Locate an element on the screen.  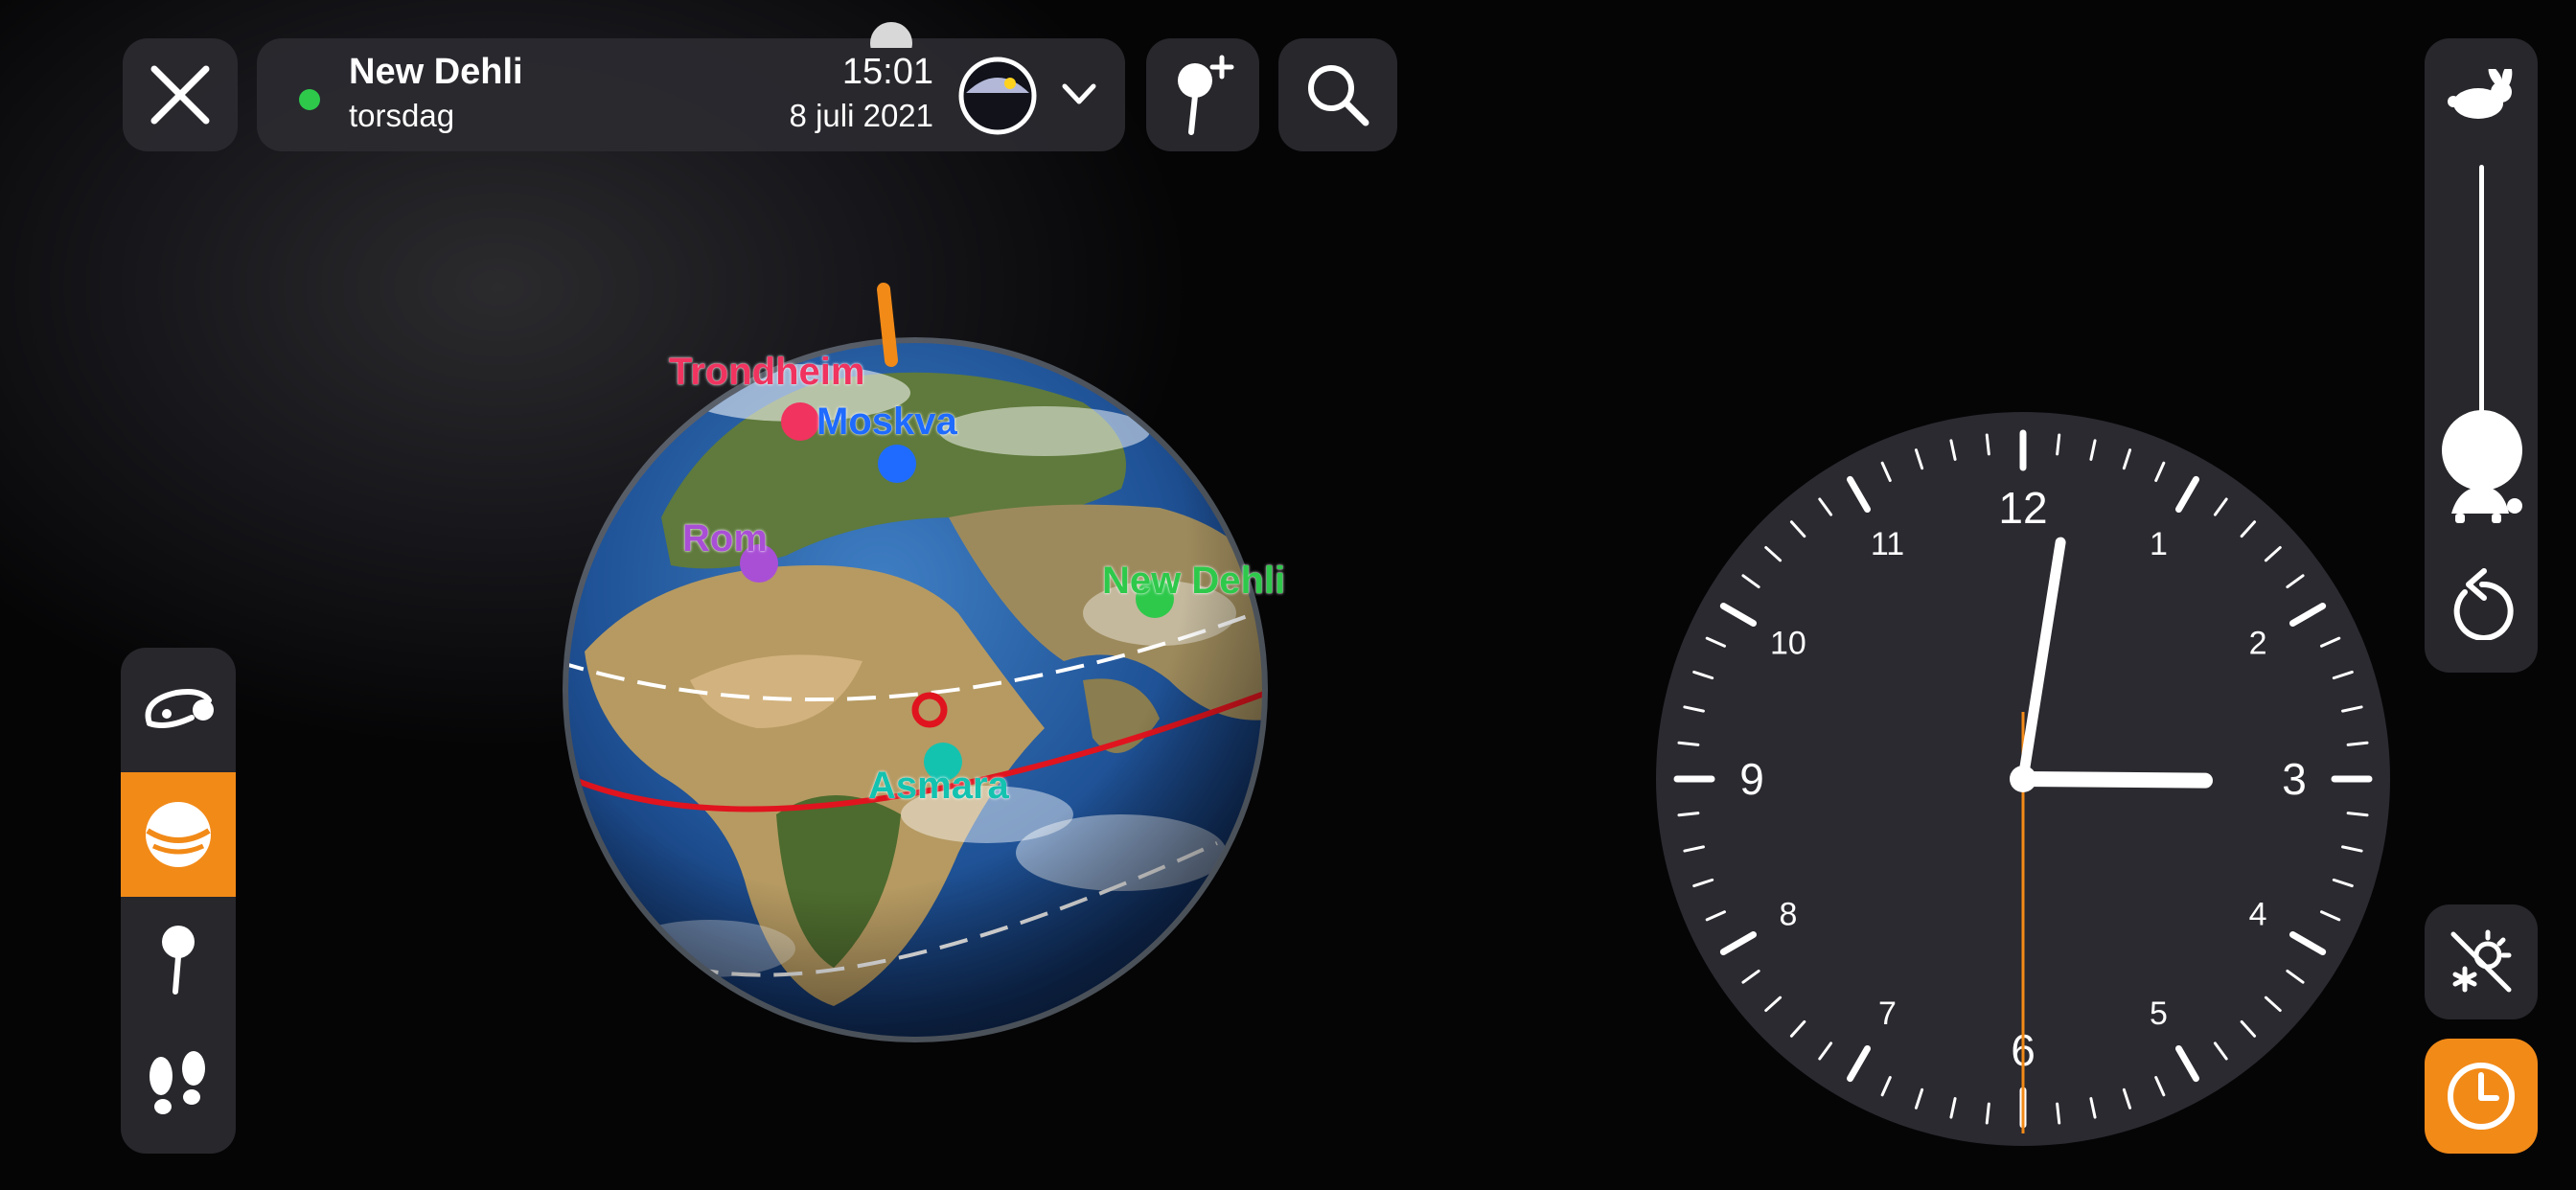
reset-icon is located at coordinates (2482, 602).